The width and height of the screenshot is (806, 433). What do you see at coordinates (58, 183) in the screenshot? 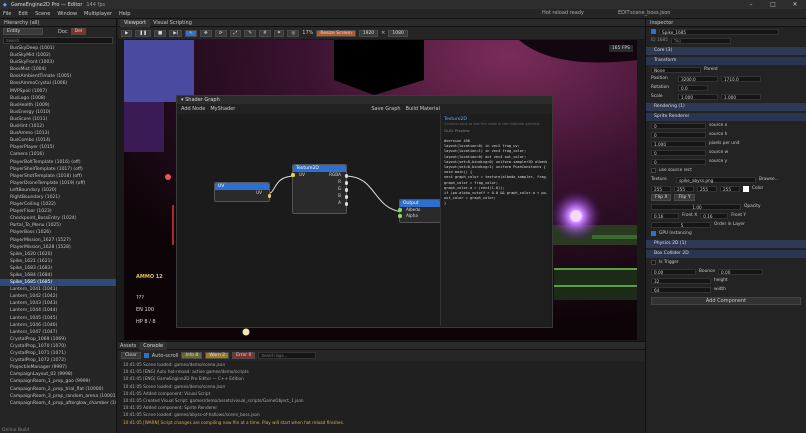
I see `hierarchy-row: PlayerDroneTemplate (1019) (off)` at bounding box center [58, 183].